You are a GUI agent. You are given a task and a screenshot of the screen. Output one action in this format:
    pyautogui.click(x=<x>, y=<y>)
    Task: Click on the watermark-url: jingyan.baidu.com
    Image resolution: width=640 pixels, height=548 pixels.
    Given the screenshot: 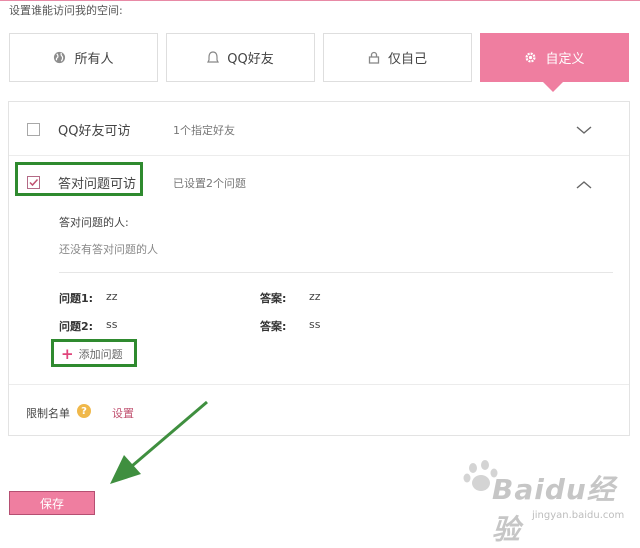 What is the action you would take?
    pyautogui.click(x=578, y=515)
    